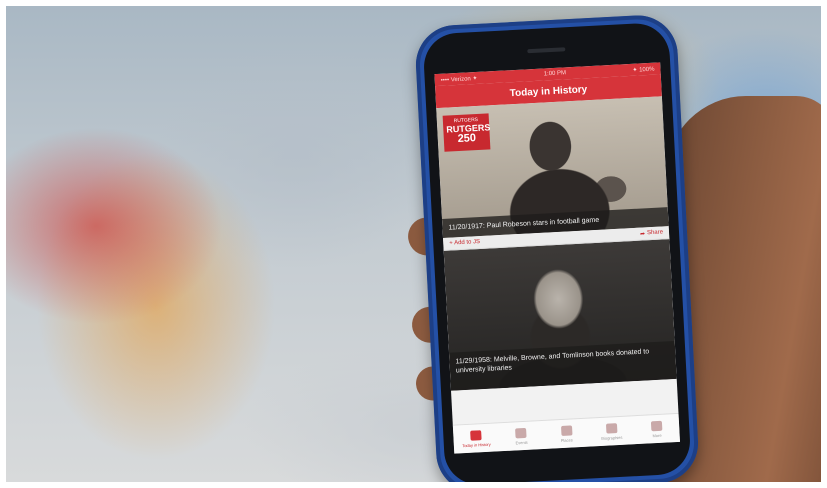  Describe the element at coordinates (548, 91) in the screenshot. I see `app-title: Today in History` at that location.